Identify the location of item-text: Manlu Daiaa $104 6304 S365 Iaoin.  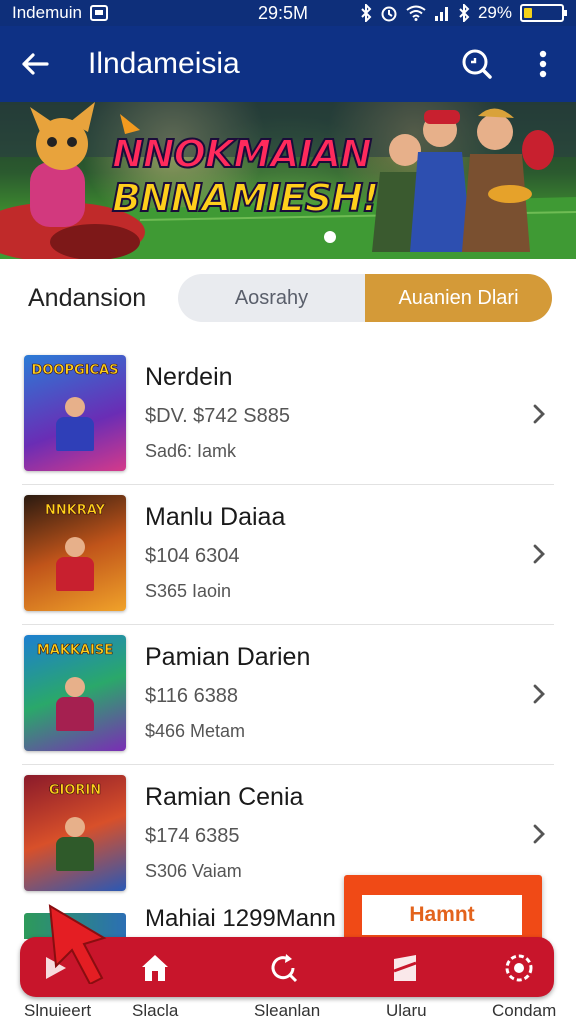
(215, 552).